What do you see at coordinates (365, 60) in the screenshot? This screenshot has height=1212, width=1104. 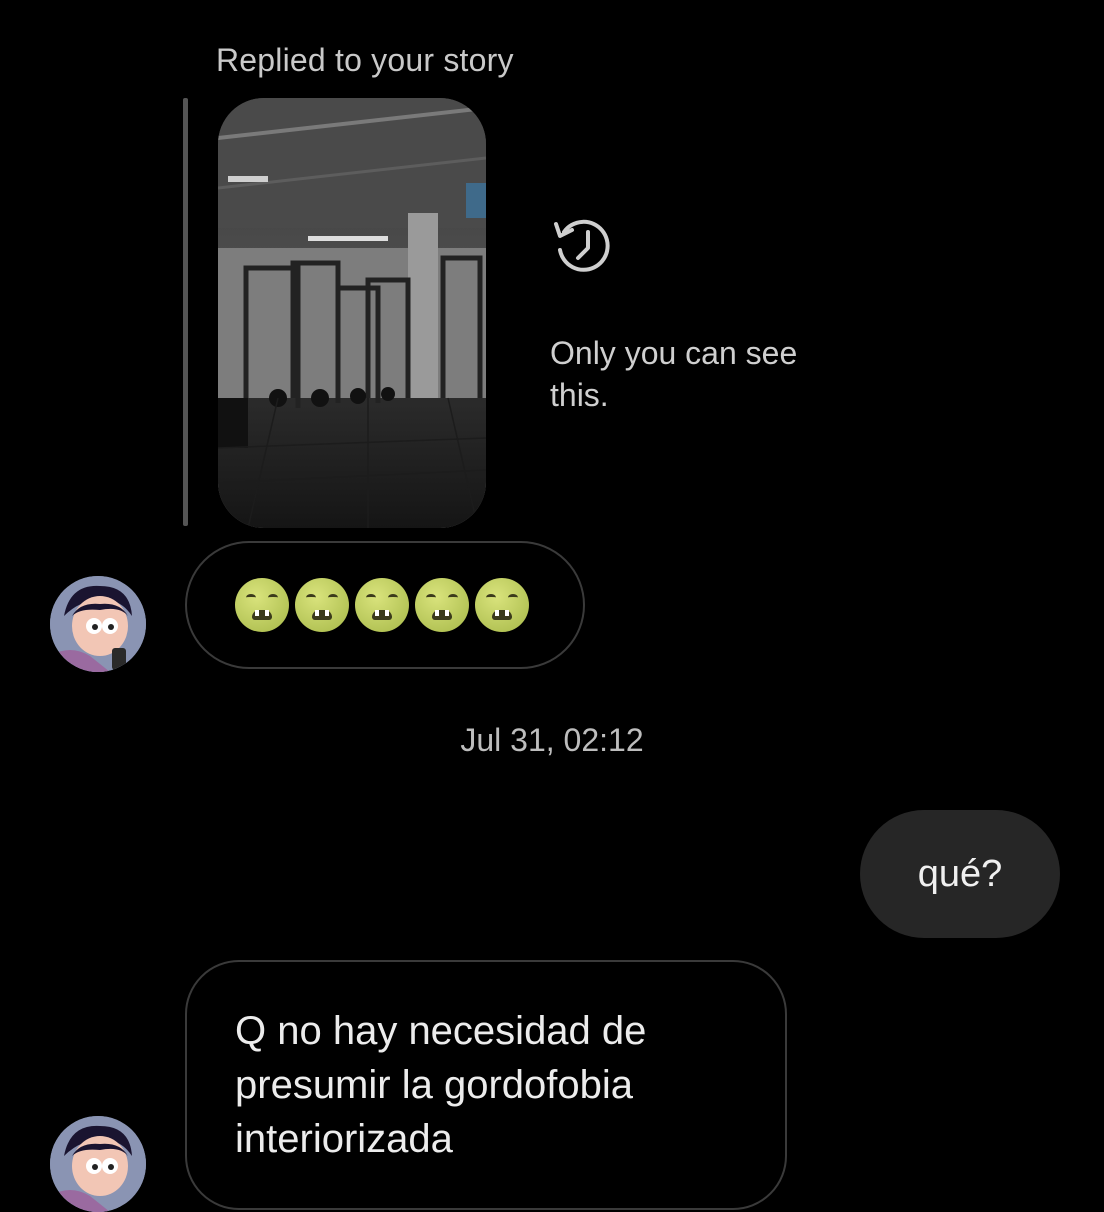 I see `story-reply-label: Replied to your story` at bounding box center [365, 60].